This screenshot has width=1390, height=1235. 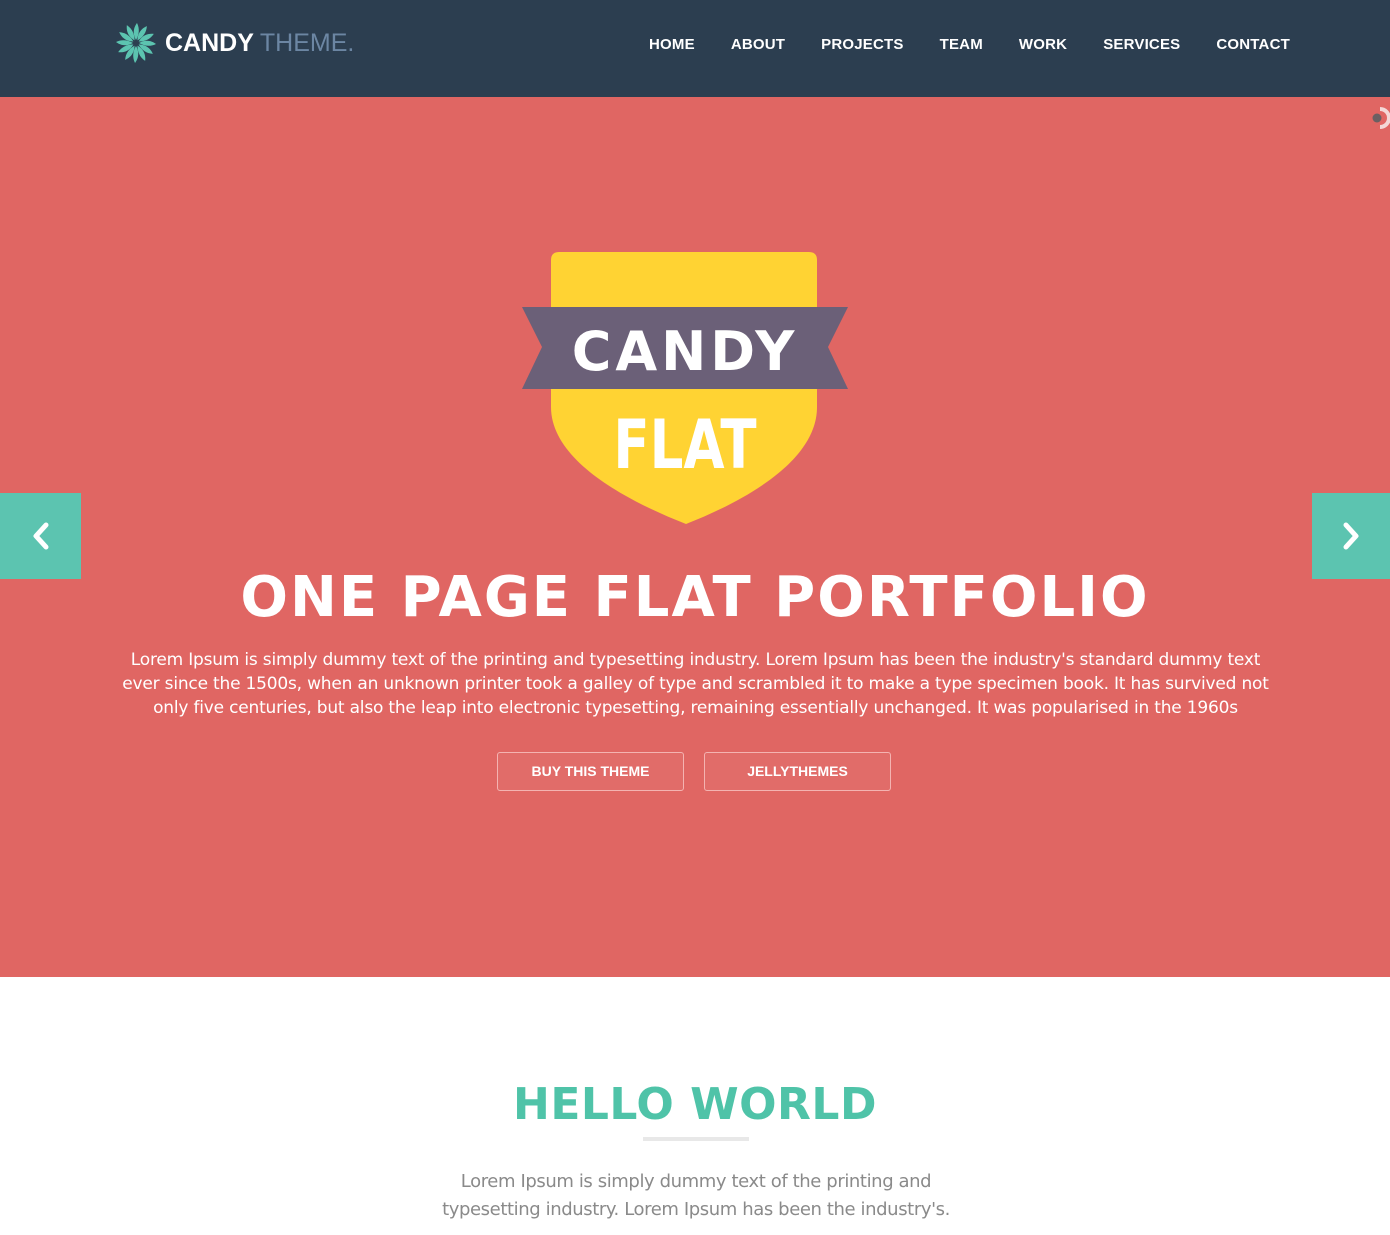 What do you see at coordinates (684, 445) in the screenshot?
I see `badge-line-flat: FLAT` at bounding box center [684, 445].